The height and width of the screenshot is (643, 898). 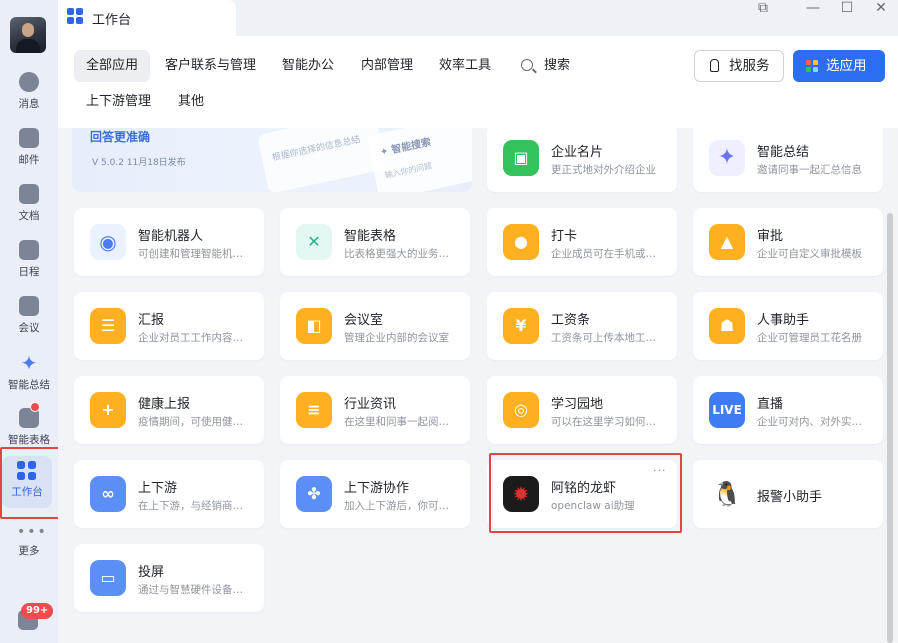 I want to click on more-icon: •••, so click(x=32, y=532).